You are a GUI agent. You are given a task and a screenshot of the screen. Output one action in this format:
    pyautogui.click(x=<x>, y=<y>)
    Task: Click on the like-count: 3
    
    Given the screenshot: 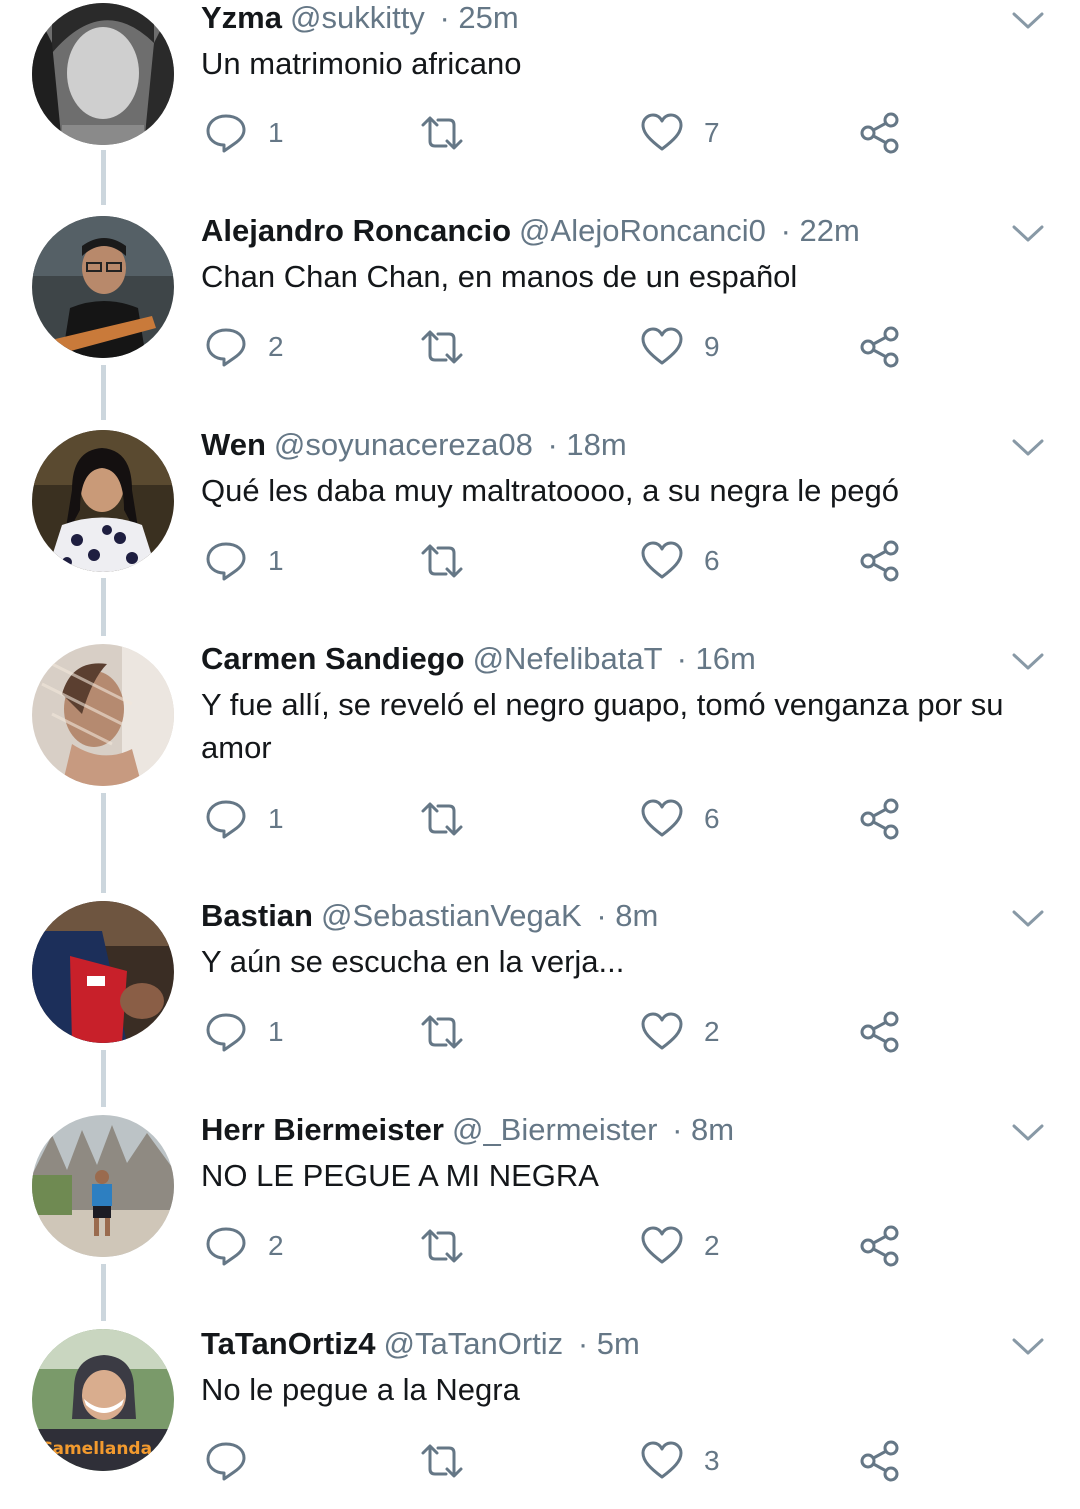 What is the action you would take?
    pyautogui.click(x=712, y=1460)
    